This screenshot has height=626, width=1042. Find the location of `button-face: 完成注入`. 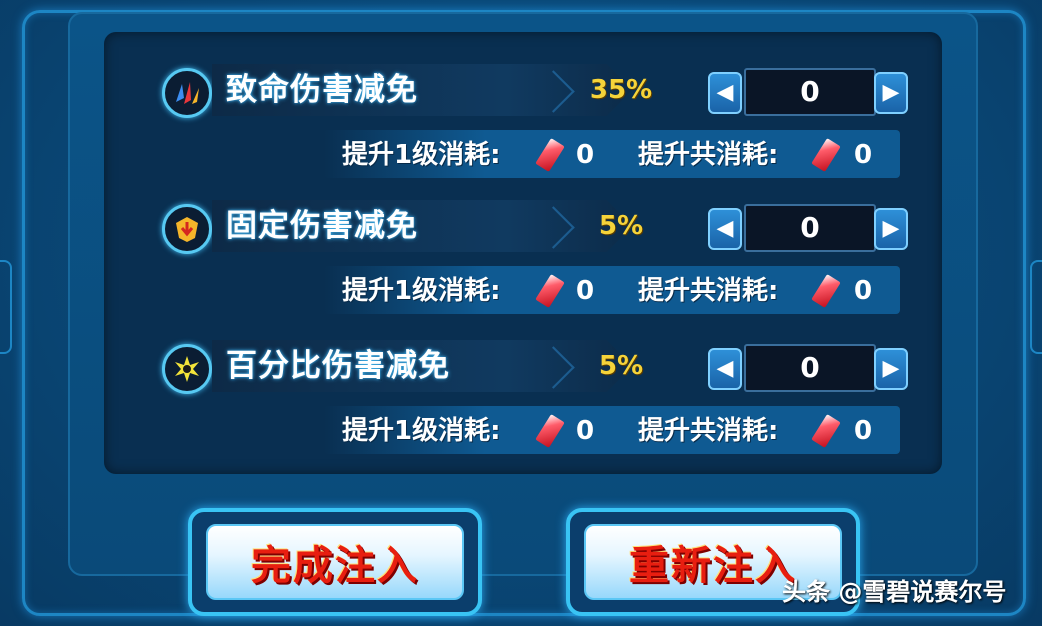

button-face: 完成注入 is located at coordinates (335, 562).